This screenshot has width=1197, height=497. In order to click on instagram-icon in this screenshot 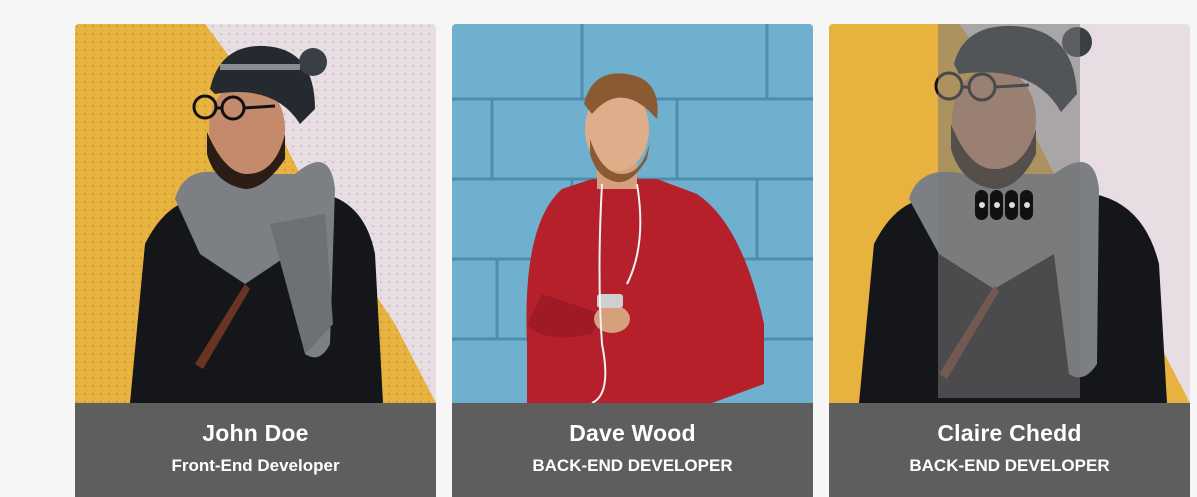, I will do `click(1011, 205)`.